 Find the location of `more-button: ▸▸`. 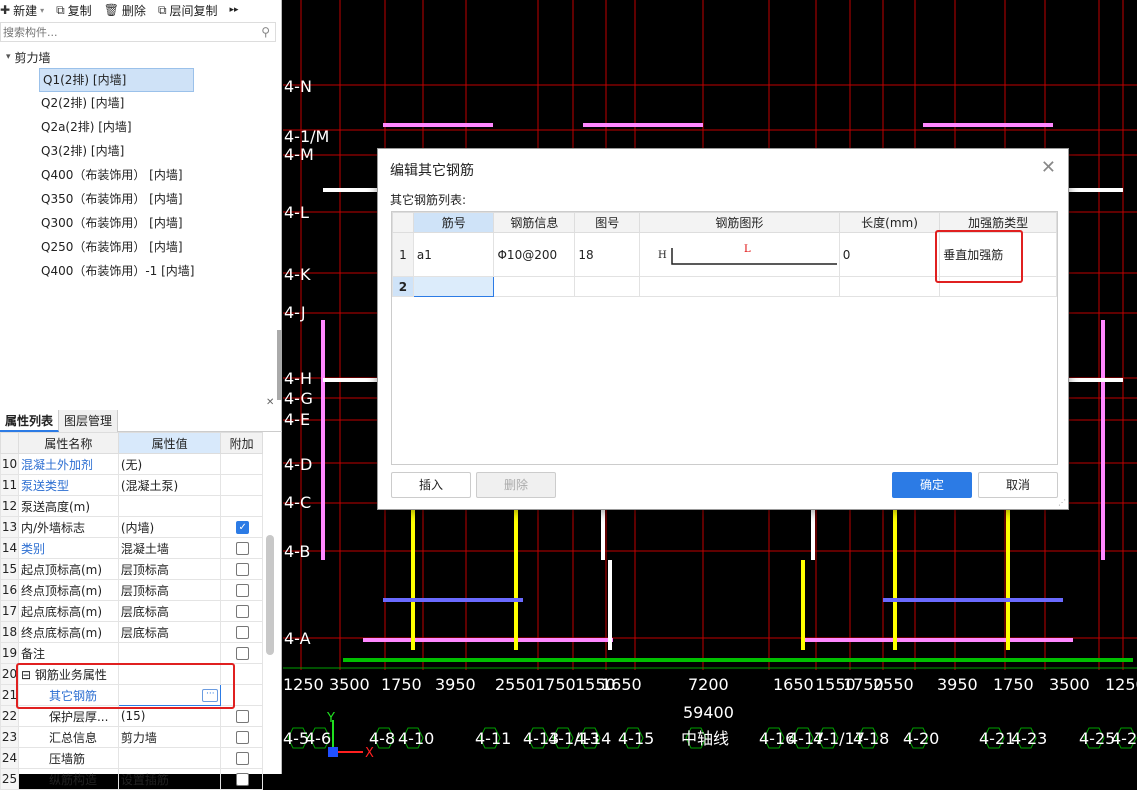

more-button: ▸▸ is located at coordinates (234, 10).